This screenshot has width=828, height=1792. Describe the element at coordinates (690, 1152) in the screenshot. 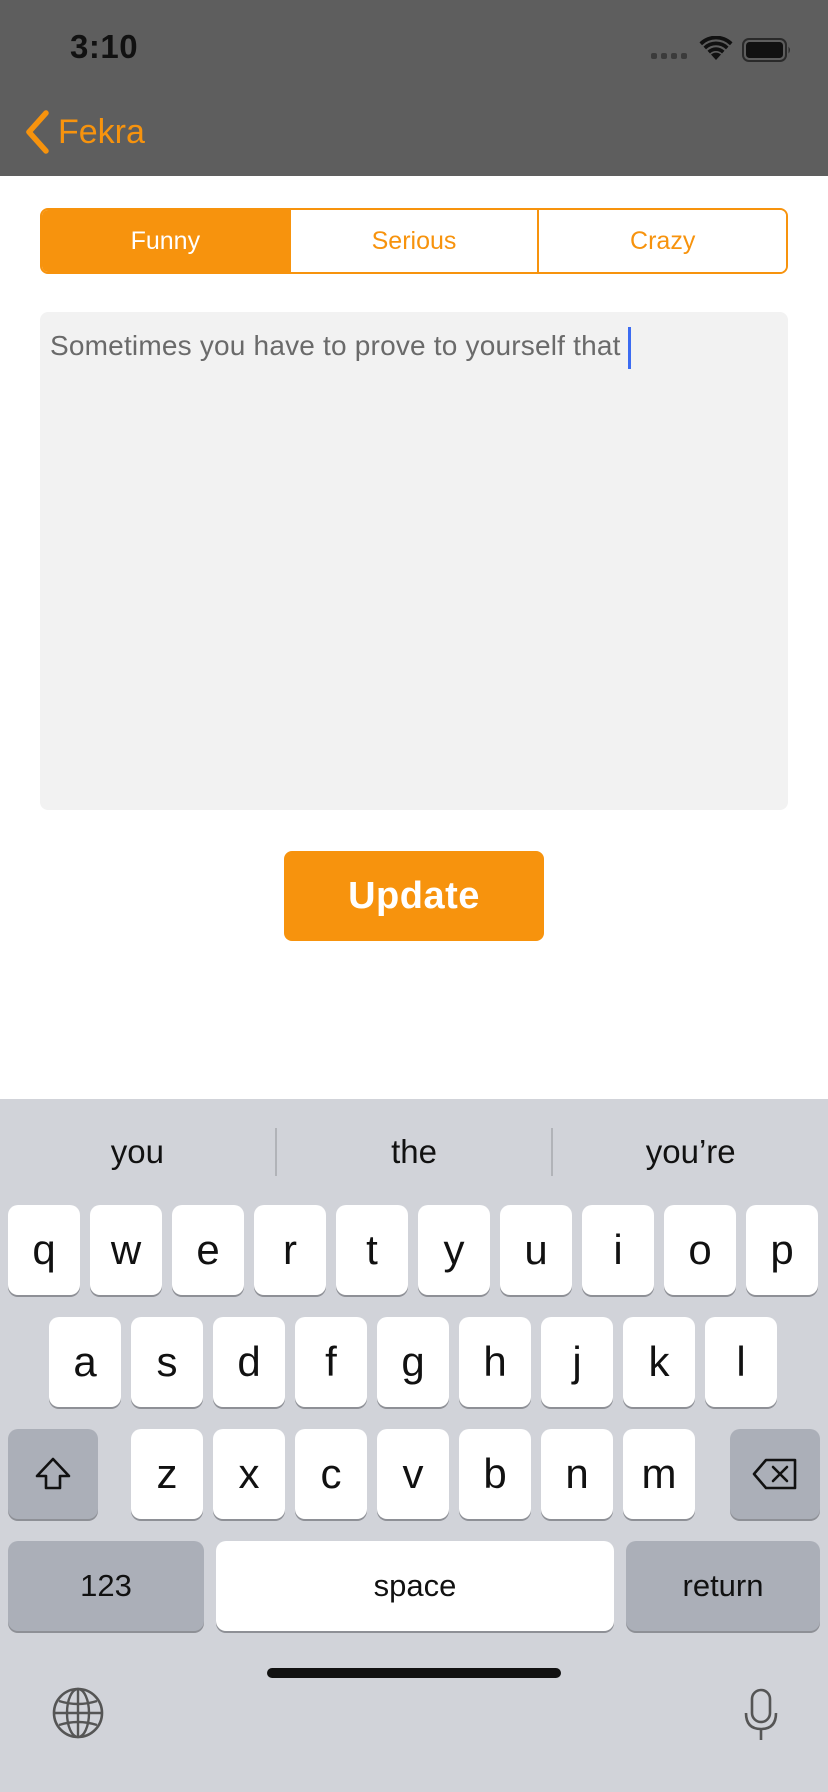

I see `suggestion-3: you’re` at that location.